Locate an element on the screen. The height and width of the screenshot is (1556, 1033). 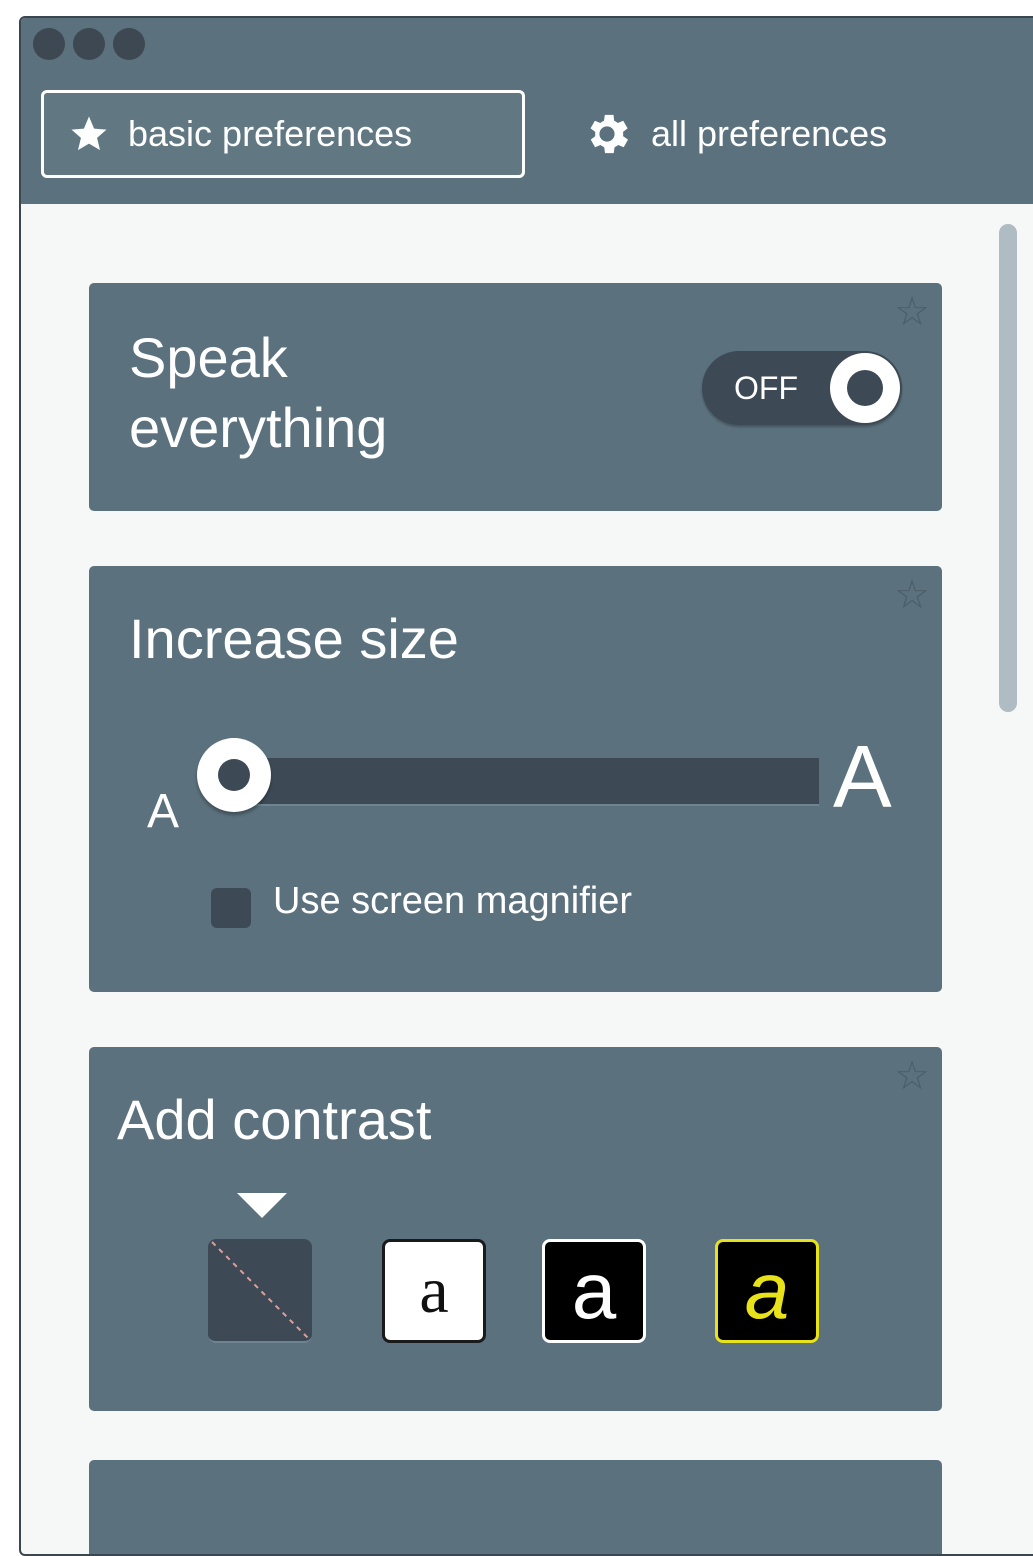
size-slider-thumb is located at coordinates (234, 775).